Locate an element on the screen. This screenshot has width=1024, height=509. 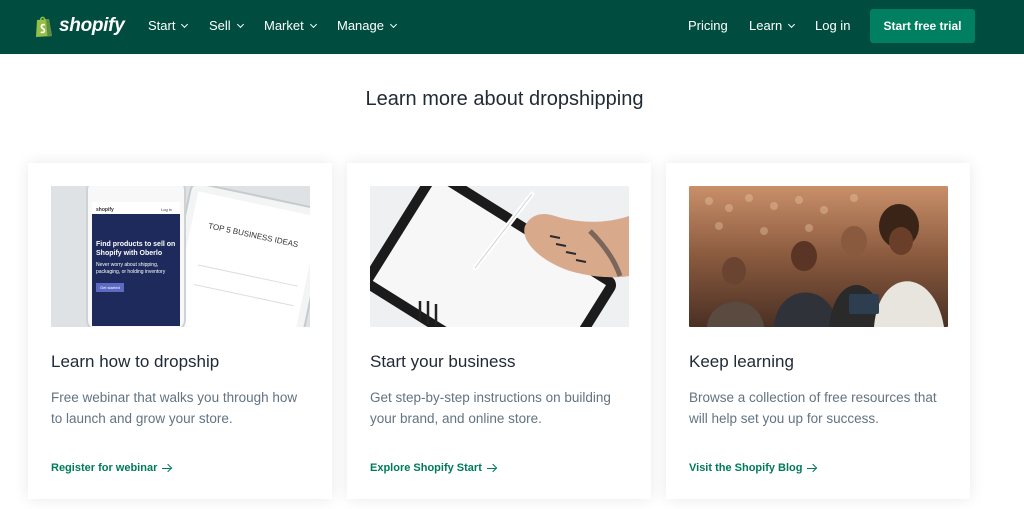
nav-start-label: Start is located at coordinates (162, 25).